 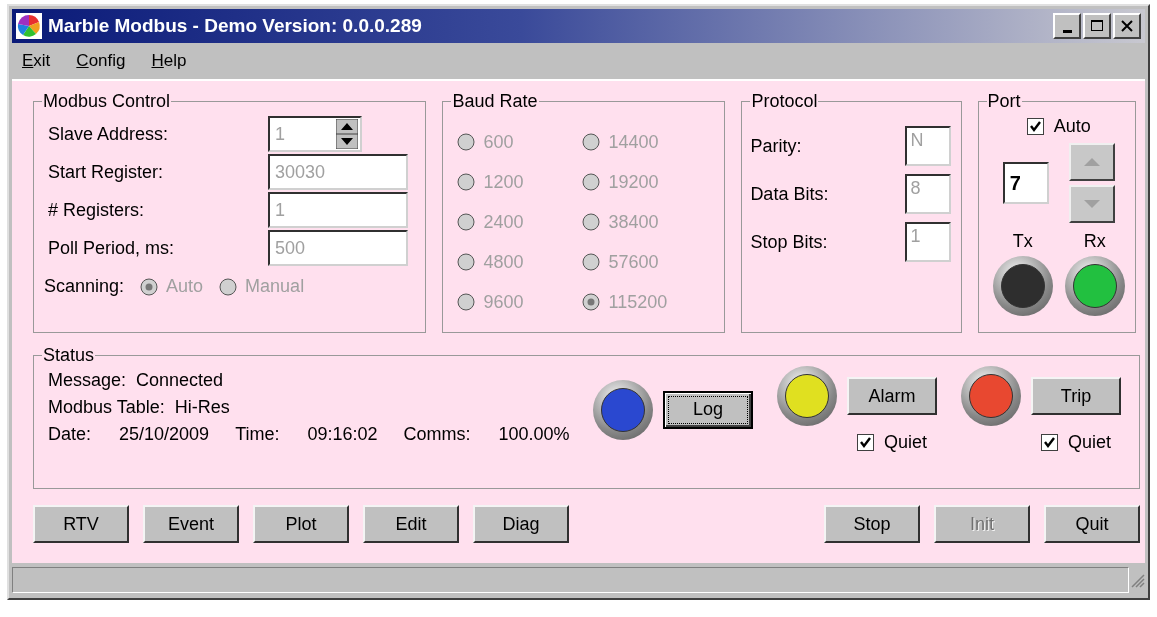 I want to click on radio-label: Auto, so click(x=185, y=286).